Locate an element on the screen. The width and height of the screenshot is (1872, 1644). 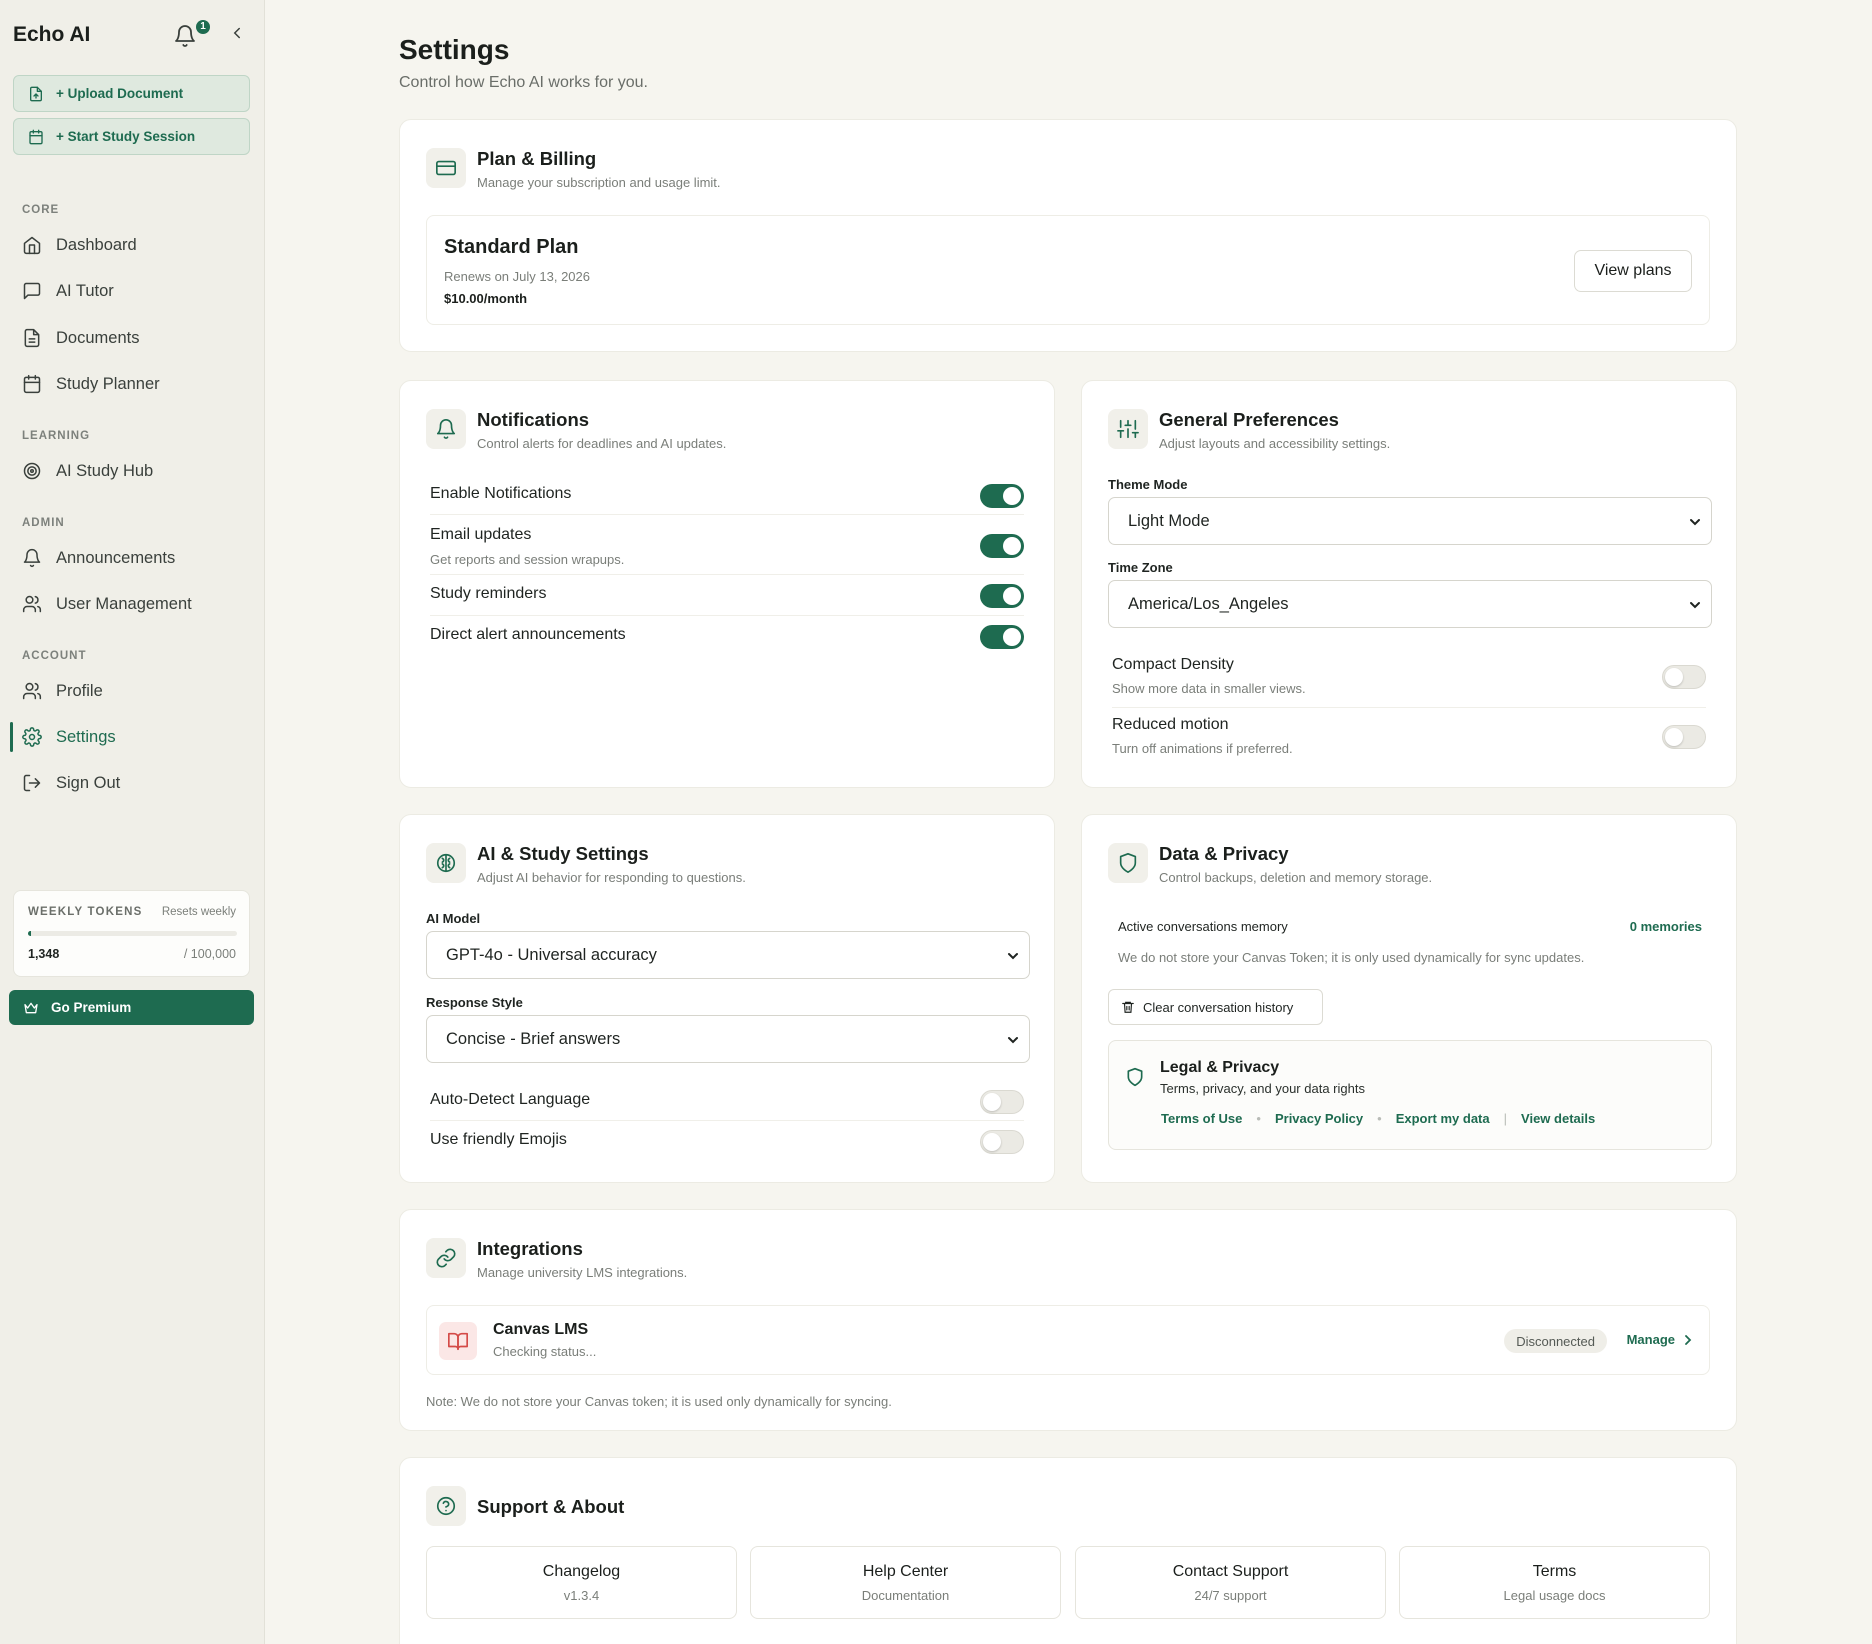
bell-icon is located at coordinates (185, 36).